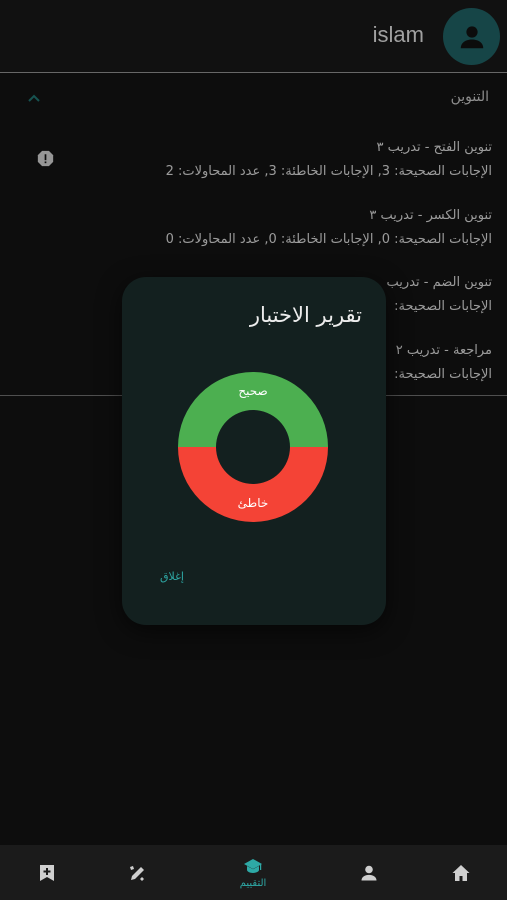  I want to click on nav-item-bookmark, so click(47, 872).